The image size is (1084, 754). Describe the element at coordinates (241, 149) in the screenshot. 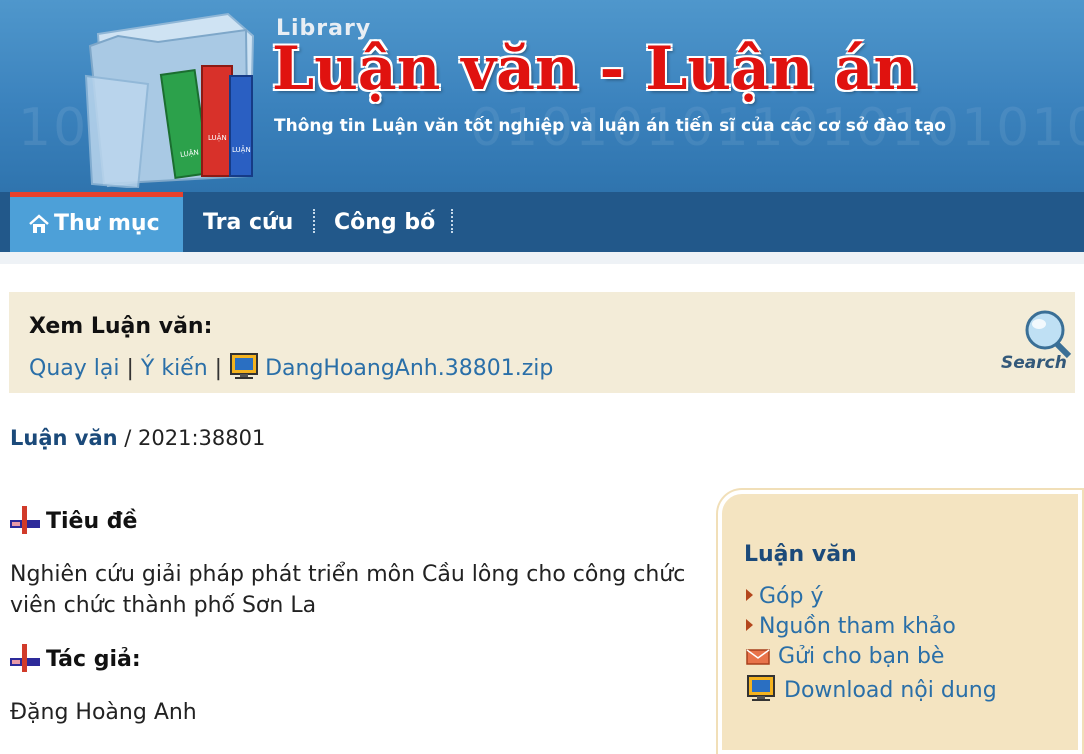

I see `logo-book-label-blue: LUẬN` at that location.